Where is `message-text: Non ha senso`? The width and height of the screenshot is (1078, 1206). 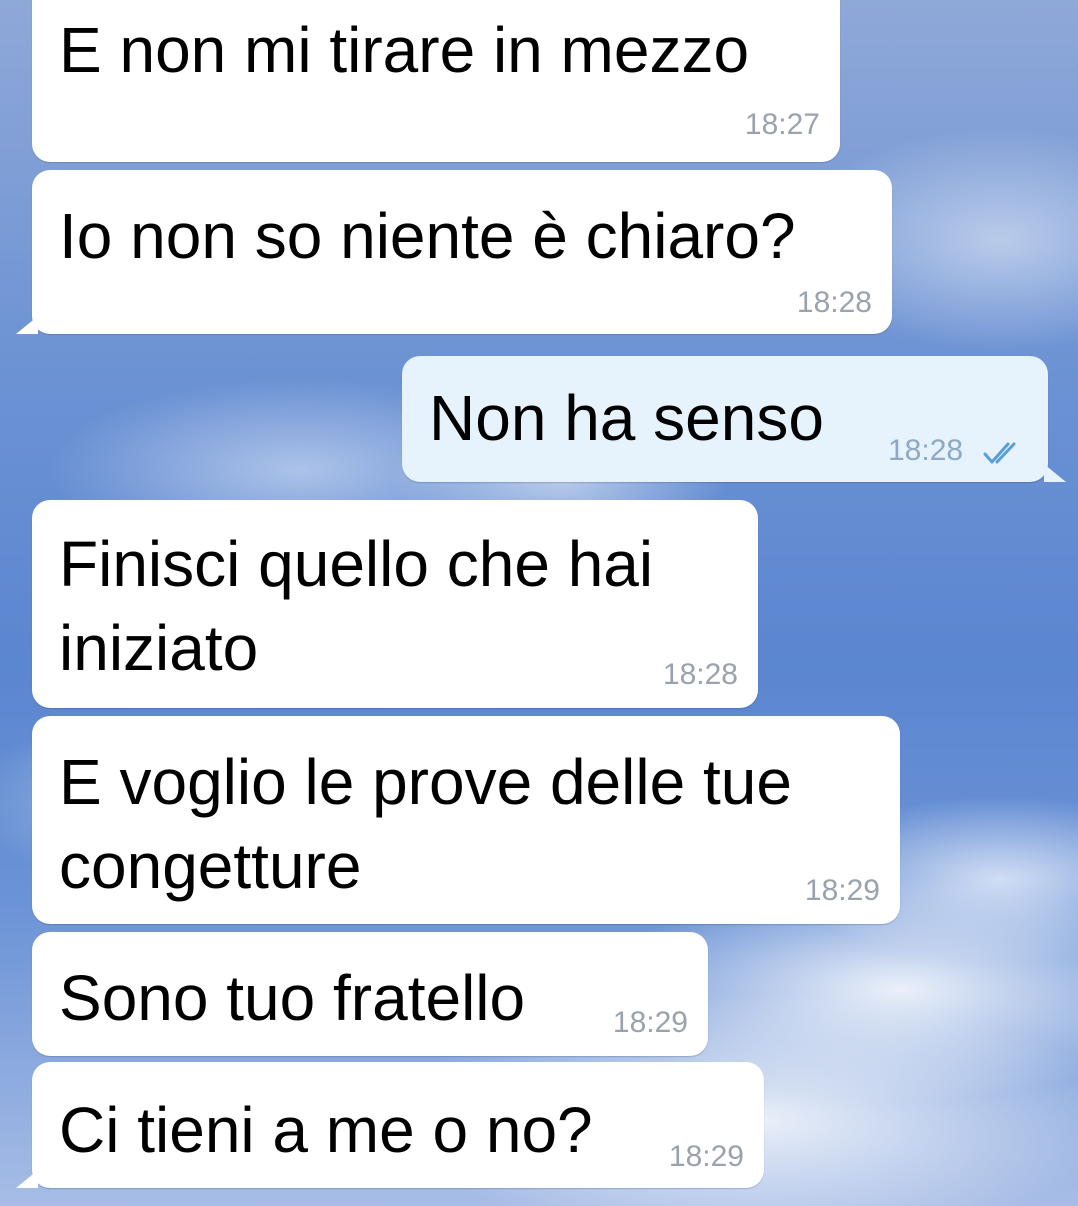 message-text: Non ha senso is located at coordinates (626, 418).